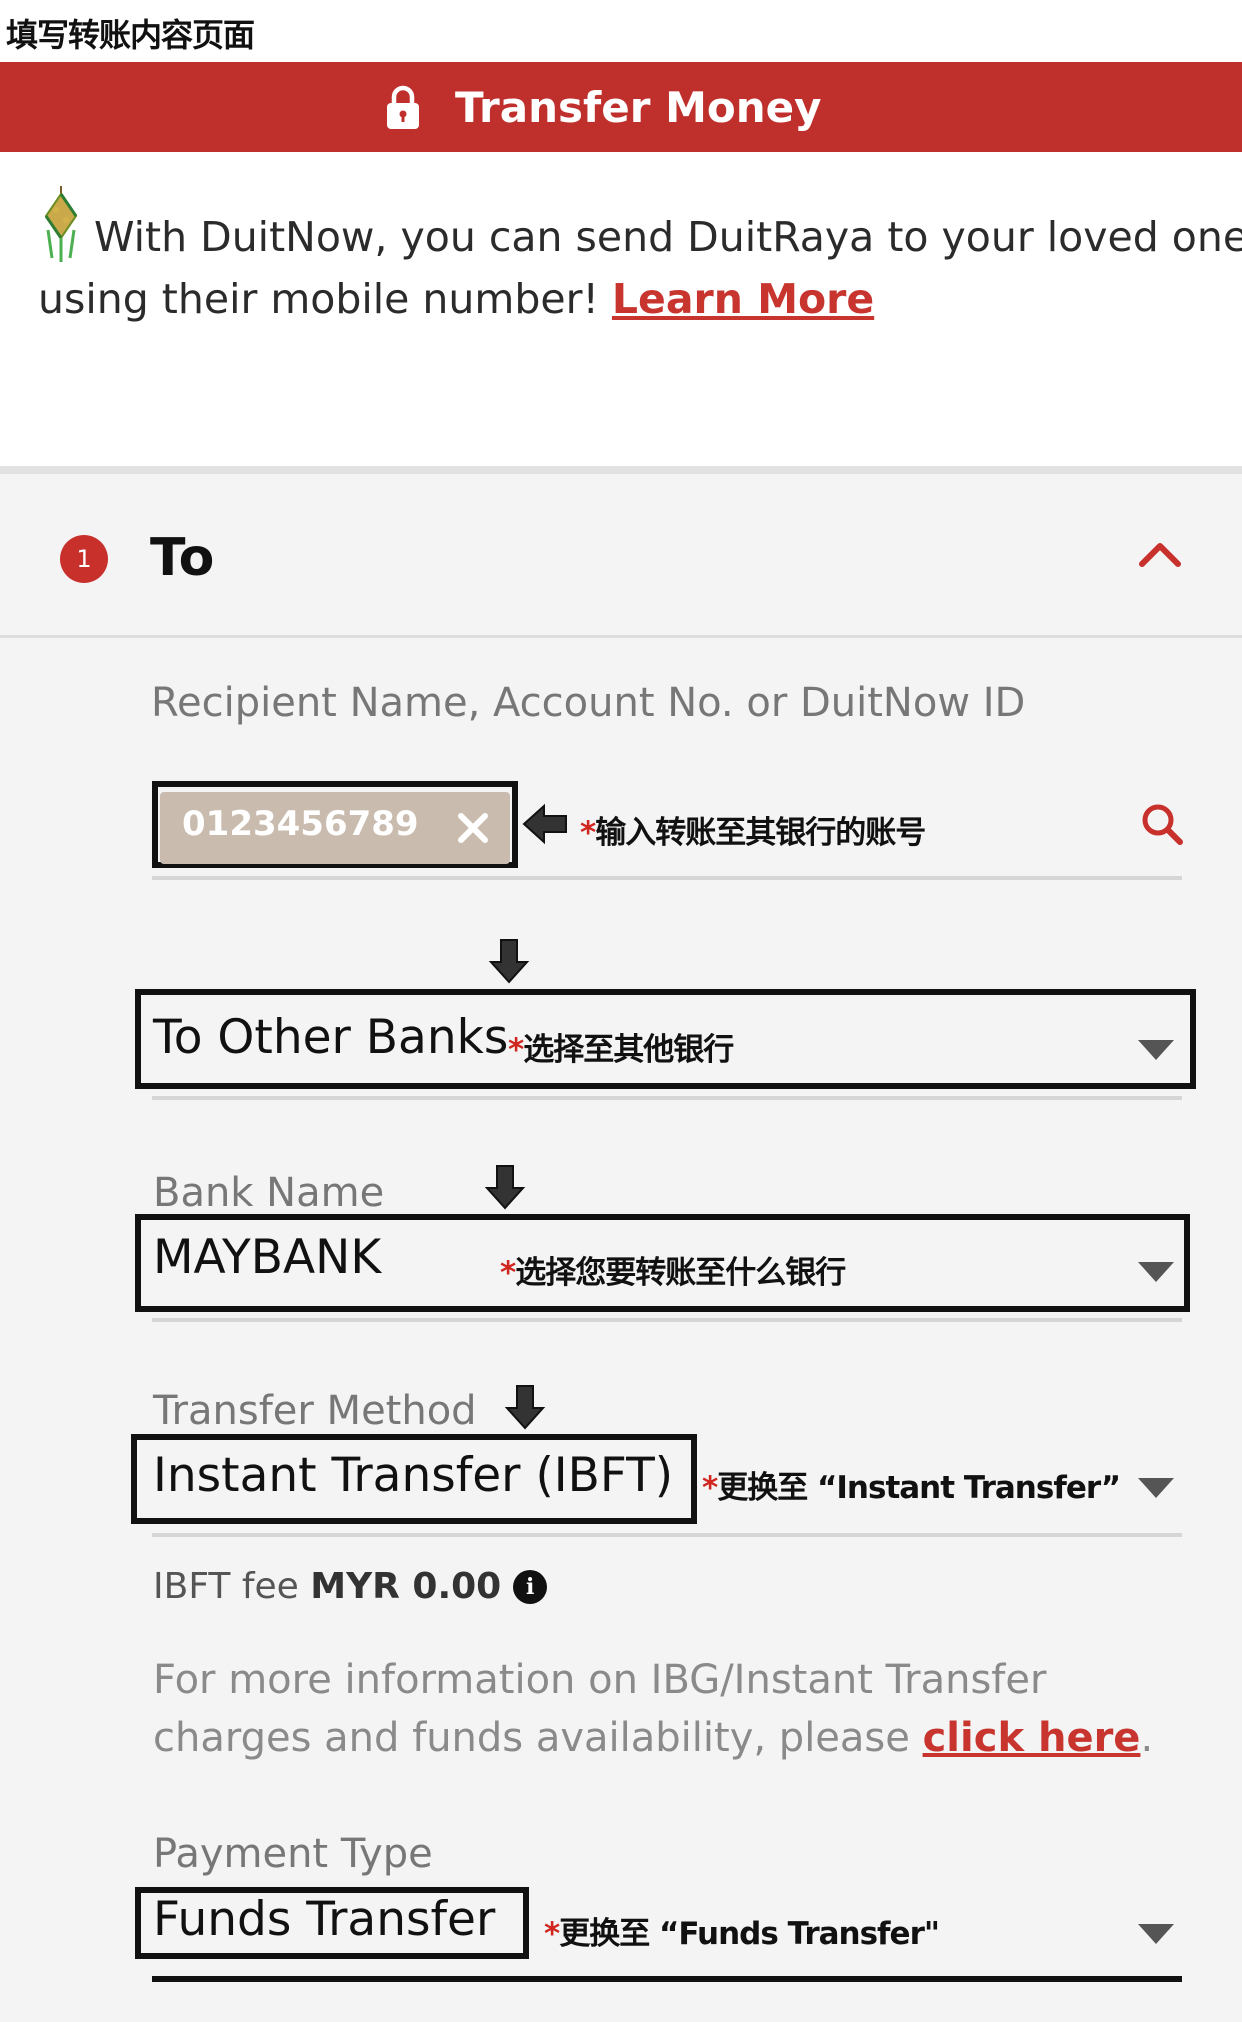  I want to click on arrow-left-icon, so click(544, 824).